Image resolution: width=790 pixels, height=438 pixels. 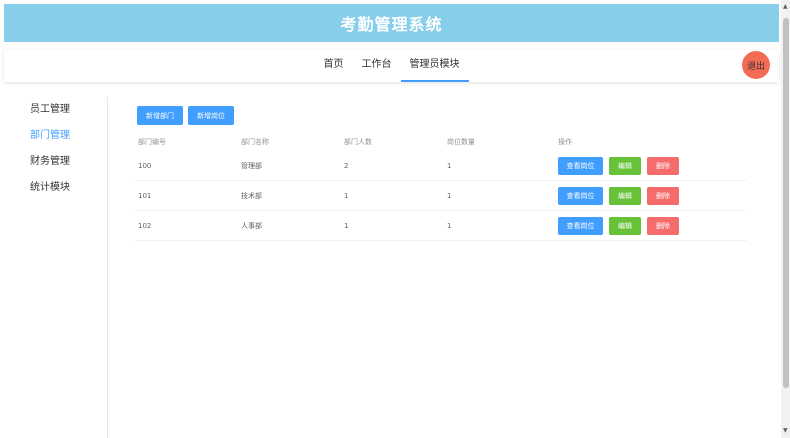 I want to click on sidebar-item-finance: 财务管理, so click(x=57, y=162).